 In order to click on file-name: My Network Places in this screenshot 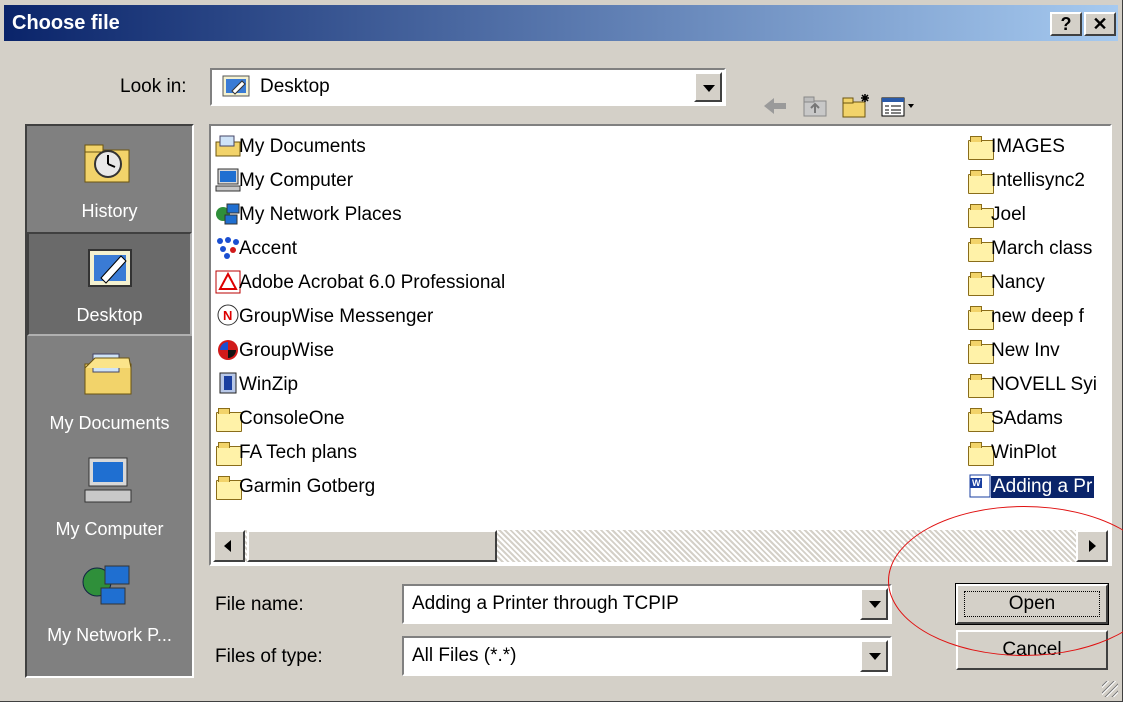, I will do `click(320, 214)`.